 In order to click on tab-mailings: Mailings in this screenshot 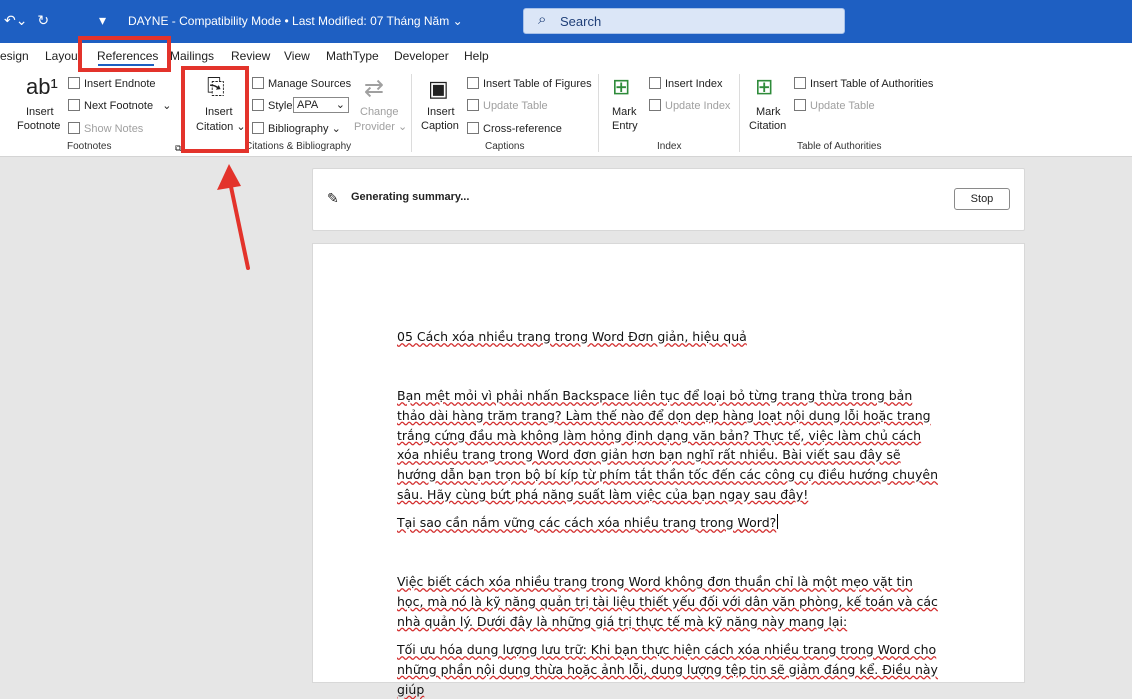, I will do `click(192, 56)`.